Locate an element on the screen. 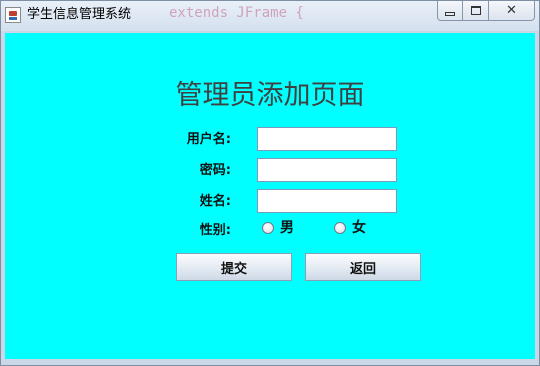  close-icon: ✕ is located at coordinates (511, 10).